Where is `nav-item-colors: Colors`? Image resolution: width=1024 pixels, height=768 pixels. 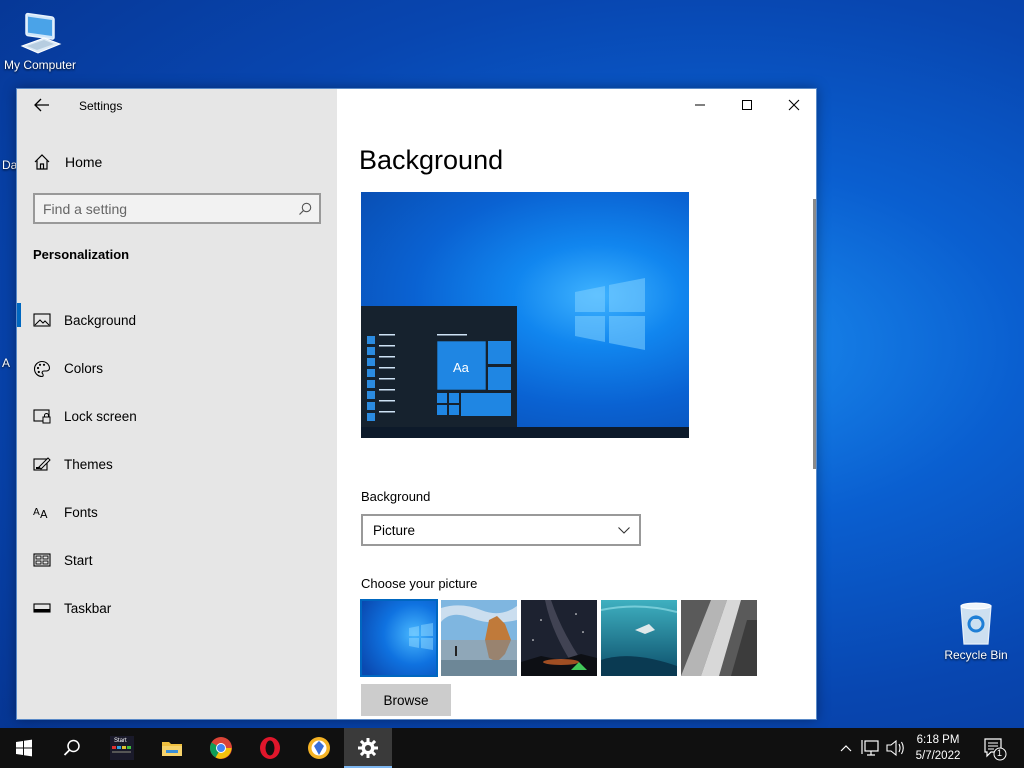
nav-item-colors: Colors is located at coordinates (177, 369).